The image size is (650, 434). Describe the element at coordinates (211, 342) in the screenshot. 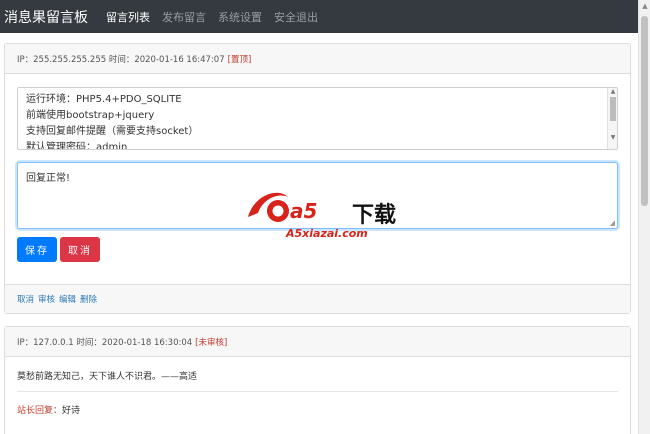

I see `unreviewed-tag: [未审核]` at that location.